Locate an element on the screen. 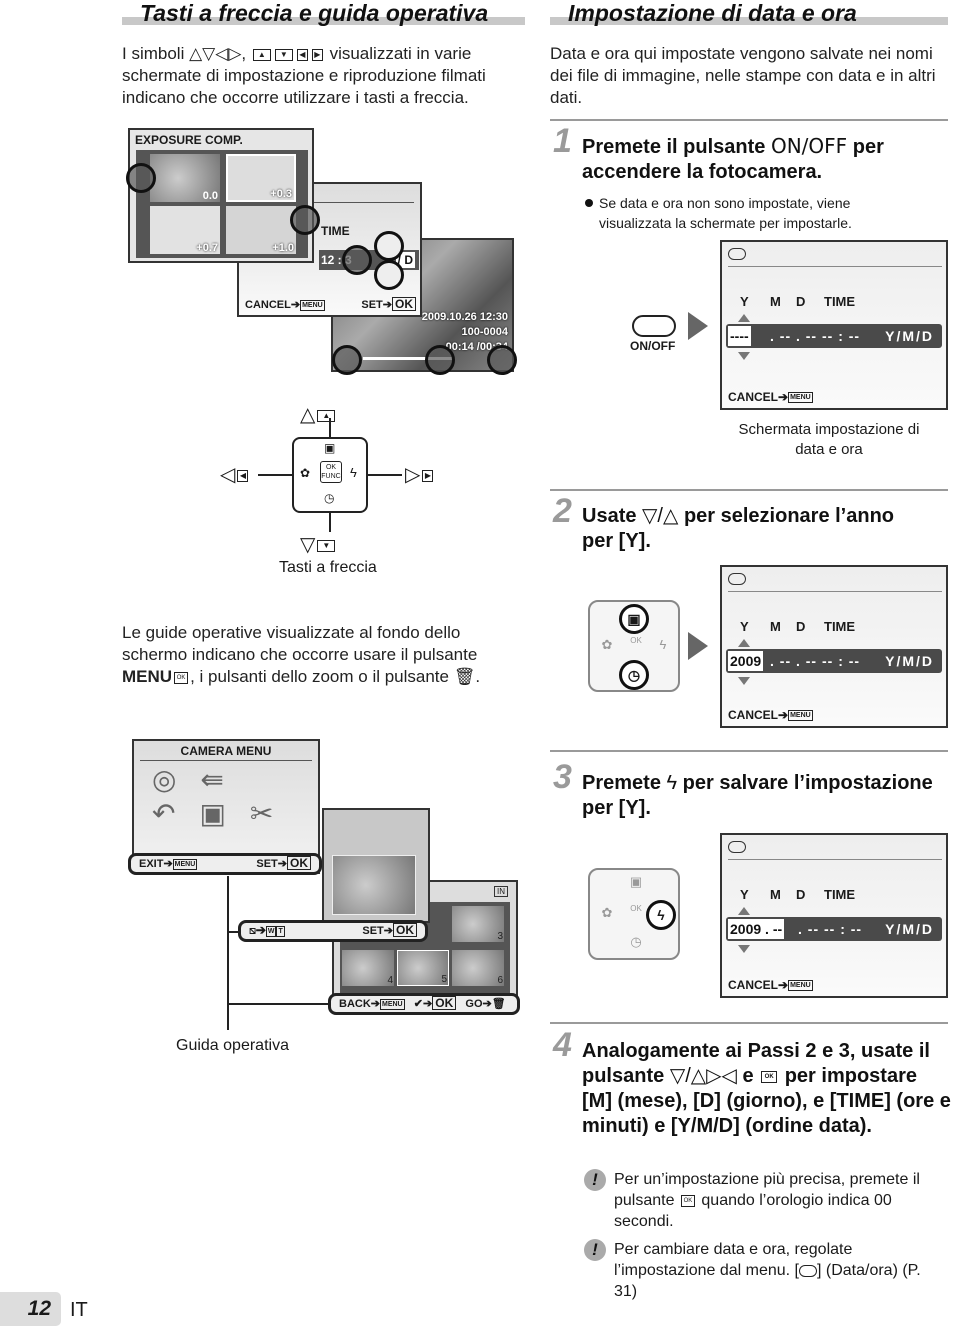 This screenshot has height=1331, width=960. trash-icon: 🗑 is located at coordinates (464, 676).